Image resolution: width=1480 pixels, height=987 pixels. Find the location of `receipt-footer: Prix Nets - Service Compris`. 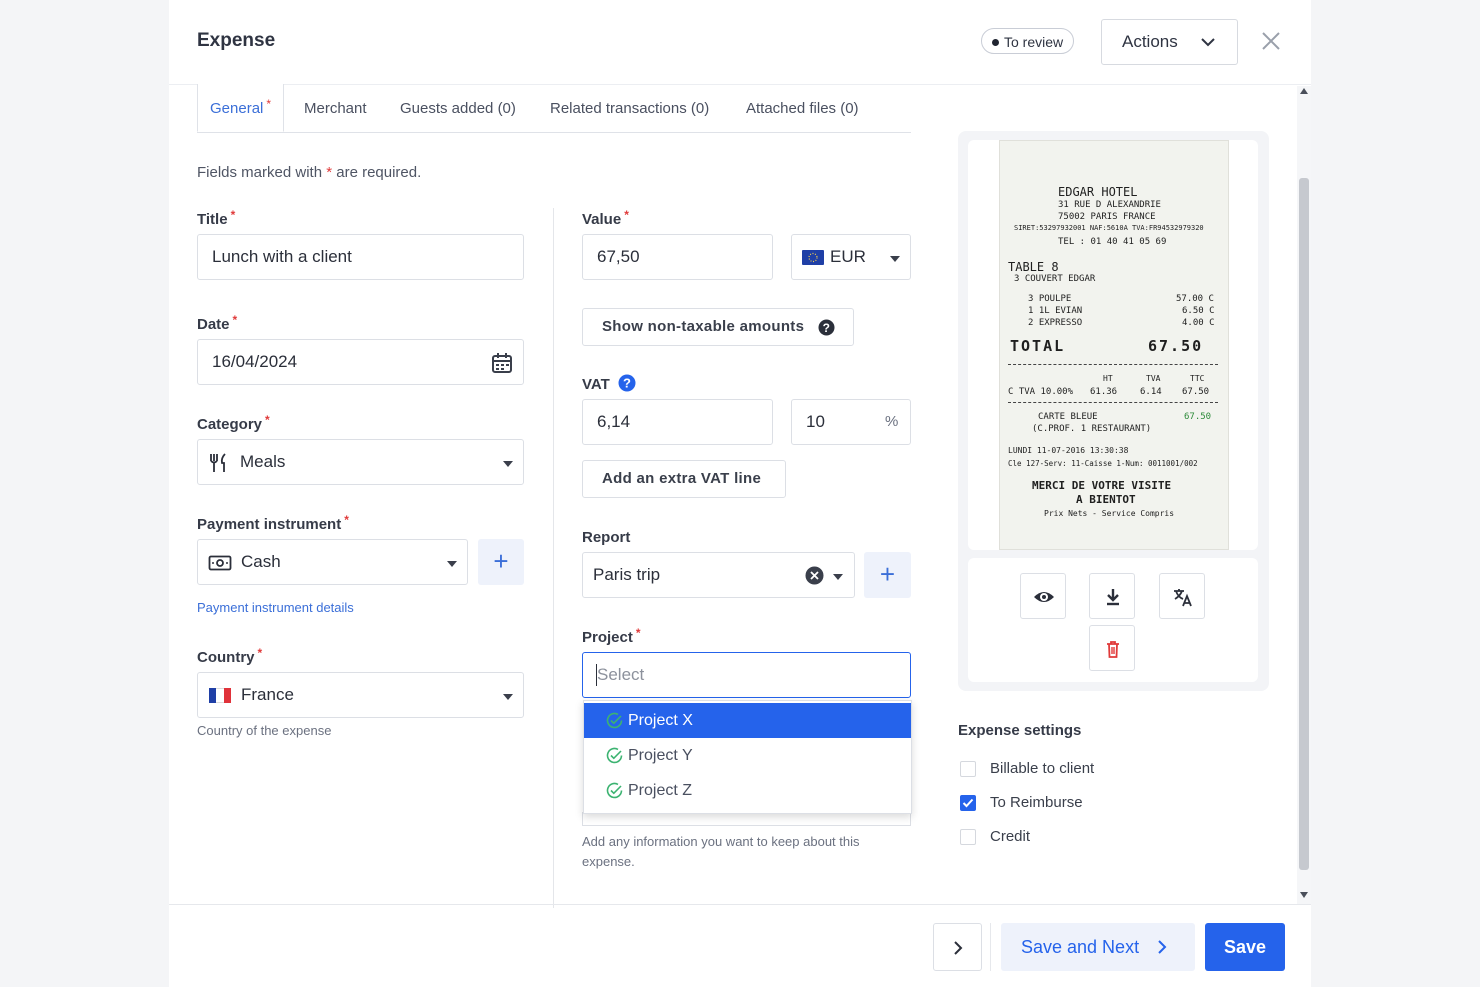

receipt-footer: Prix Nets - Service Compris is located at coordinates (1109, 513).